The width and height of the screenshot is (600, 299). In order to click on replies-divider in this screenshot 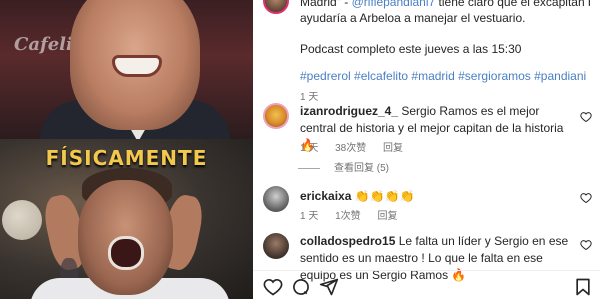, I will do `click(309, 168)`.